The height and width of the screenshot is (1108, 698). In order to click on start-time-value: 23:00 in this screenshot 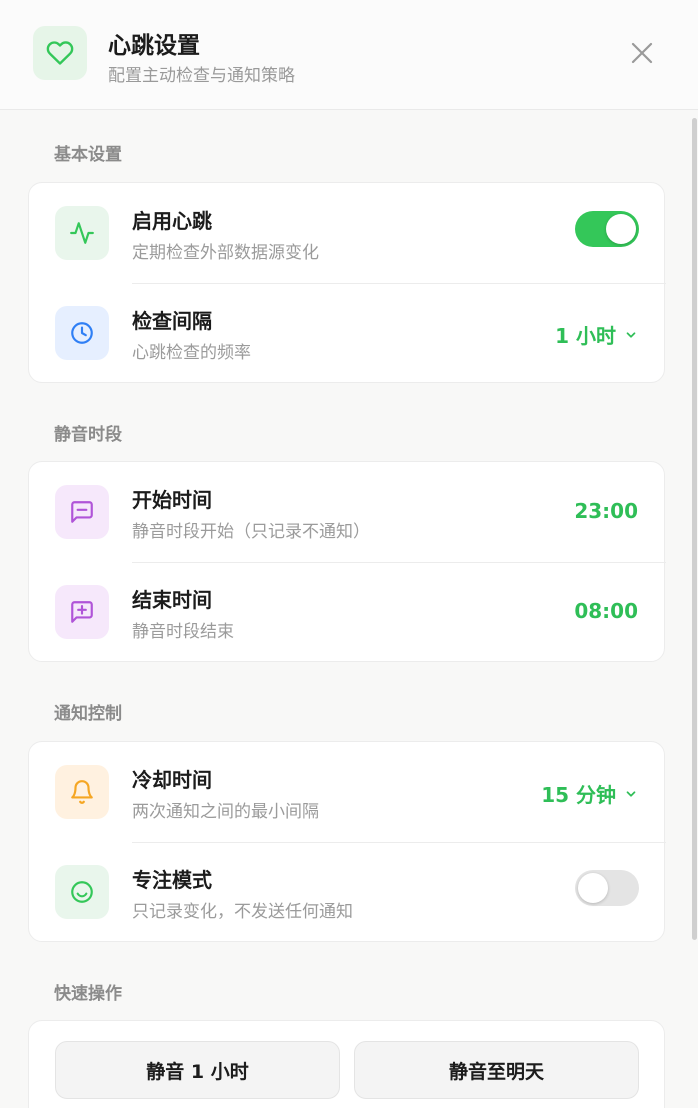, I will do `click(606, 511)`.